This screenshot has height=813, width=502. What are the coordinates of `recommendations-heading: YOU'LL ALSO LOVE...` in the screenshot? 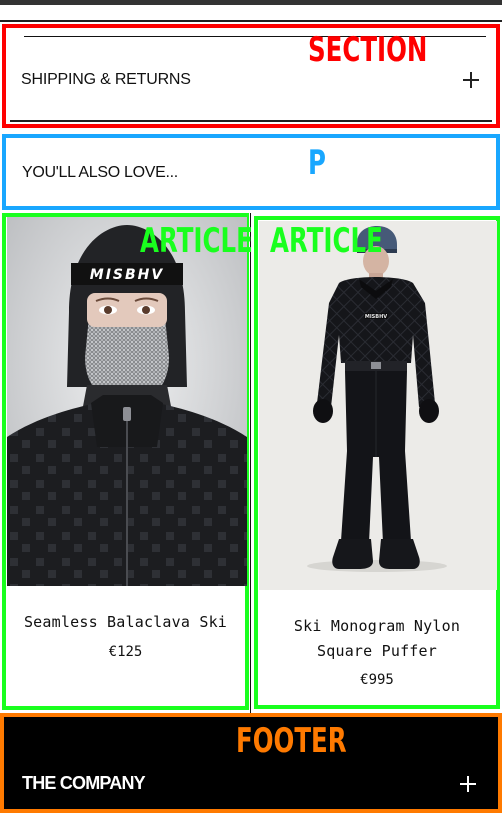 It's located at (100, 172).